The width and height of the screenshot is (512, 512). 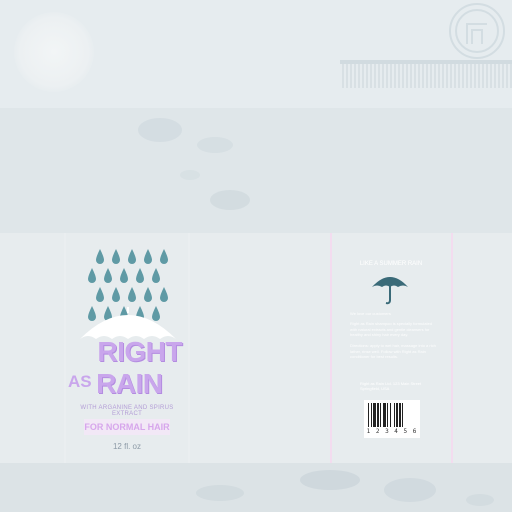 What do you see at coordinates (139, 351) in the screenshot?
I see `brand-name-line1: RIGHT` at bounding box center [139, 351].